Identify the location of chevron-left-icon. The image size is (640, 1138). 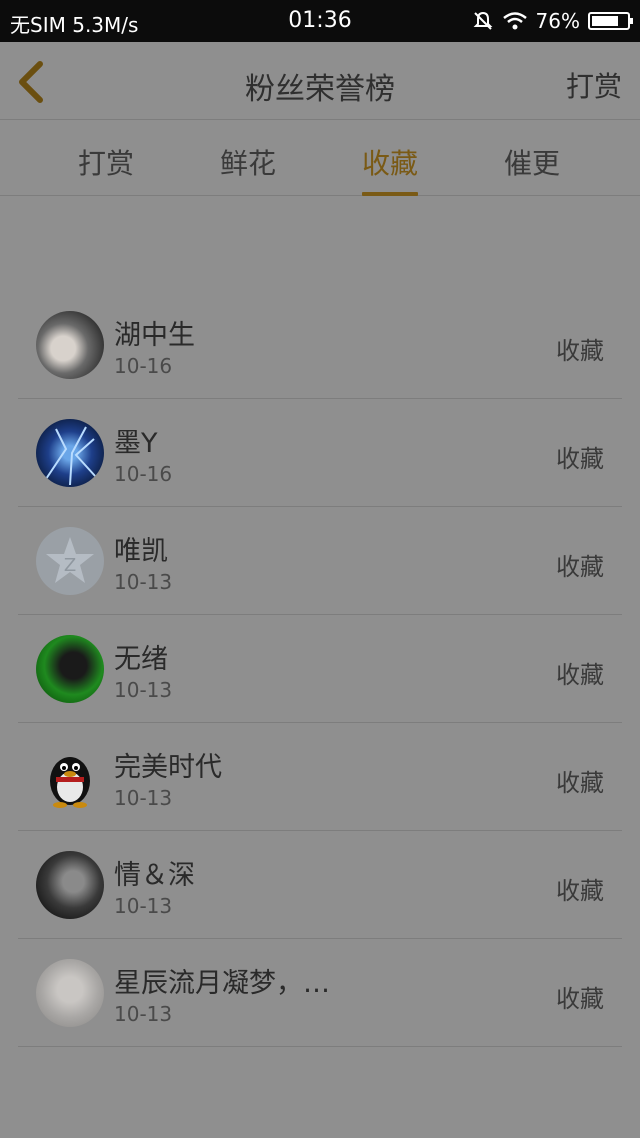
(31, 82).